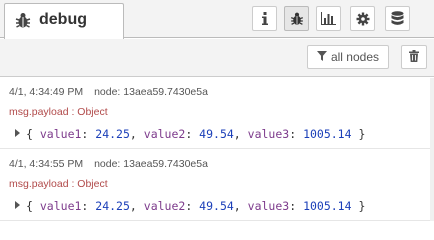  I want to click on message-timestamp: 4/1, 4:34:49 PM, so click(46, 92).